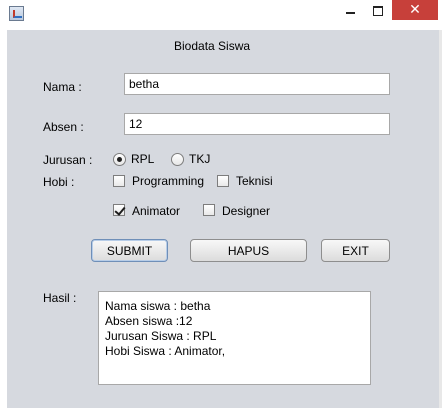 This screenshot has width=442, height=412. I want to click on absen-label: Absen :, so click(63, 127).